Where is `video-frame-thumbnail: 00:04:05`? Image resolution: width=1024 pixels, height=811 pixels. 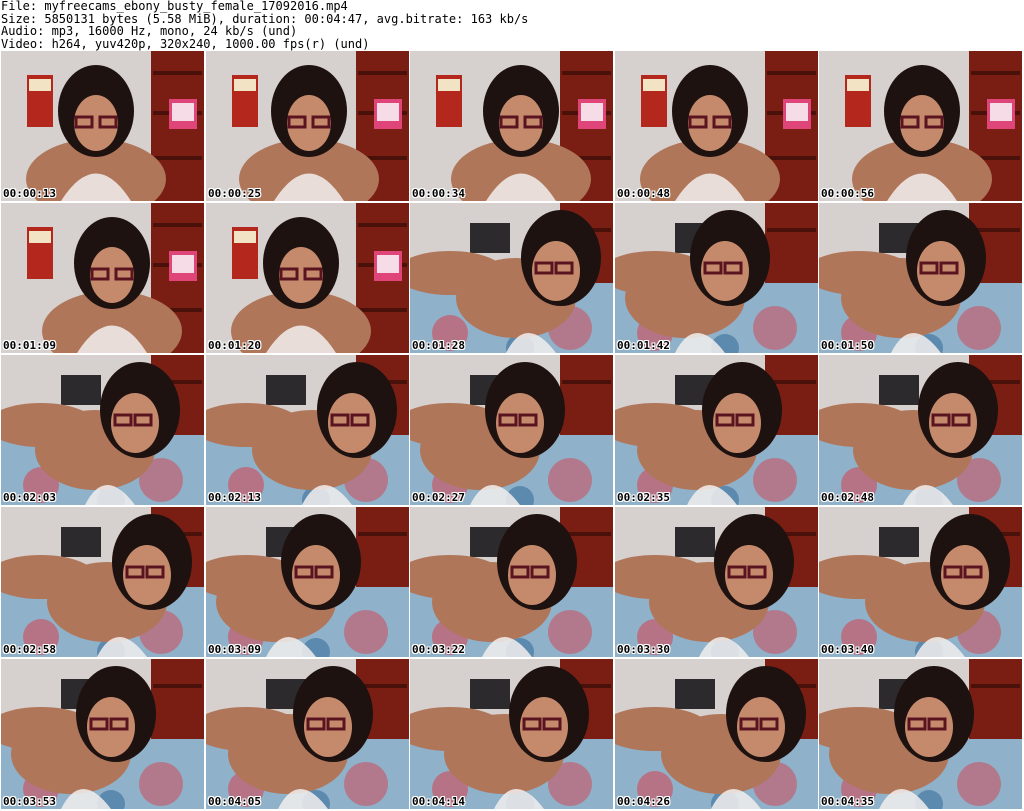 video-frame-thumbnail: 00:04:05 is located at coordinates (307, 734).